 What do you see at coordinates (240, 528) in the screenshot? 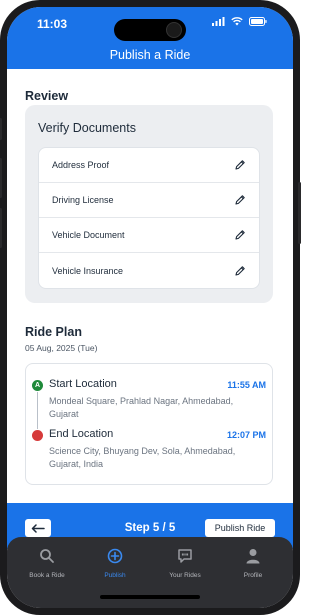
I see `publish-ride-button: Publish Ride` at bounding box center [240, 528].